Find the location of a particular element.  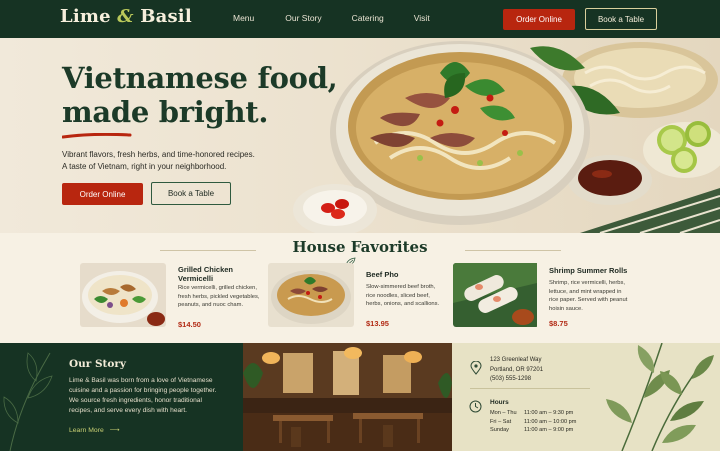

card-desc-line: lettuce, and mint wrapped in is located at coordinates (585, 291).